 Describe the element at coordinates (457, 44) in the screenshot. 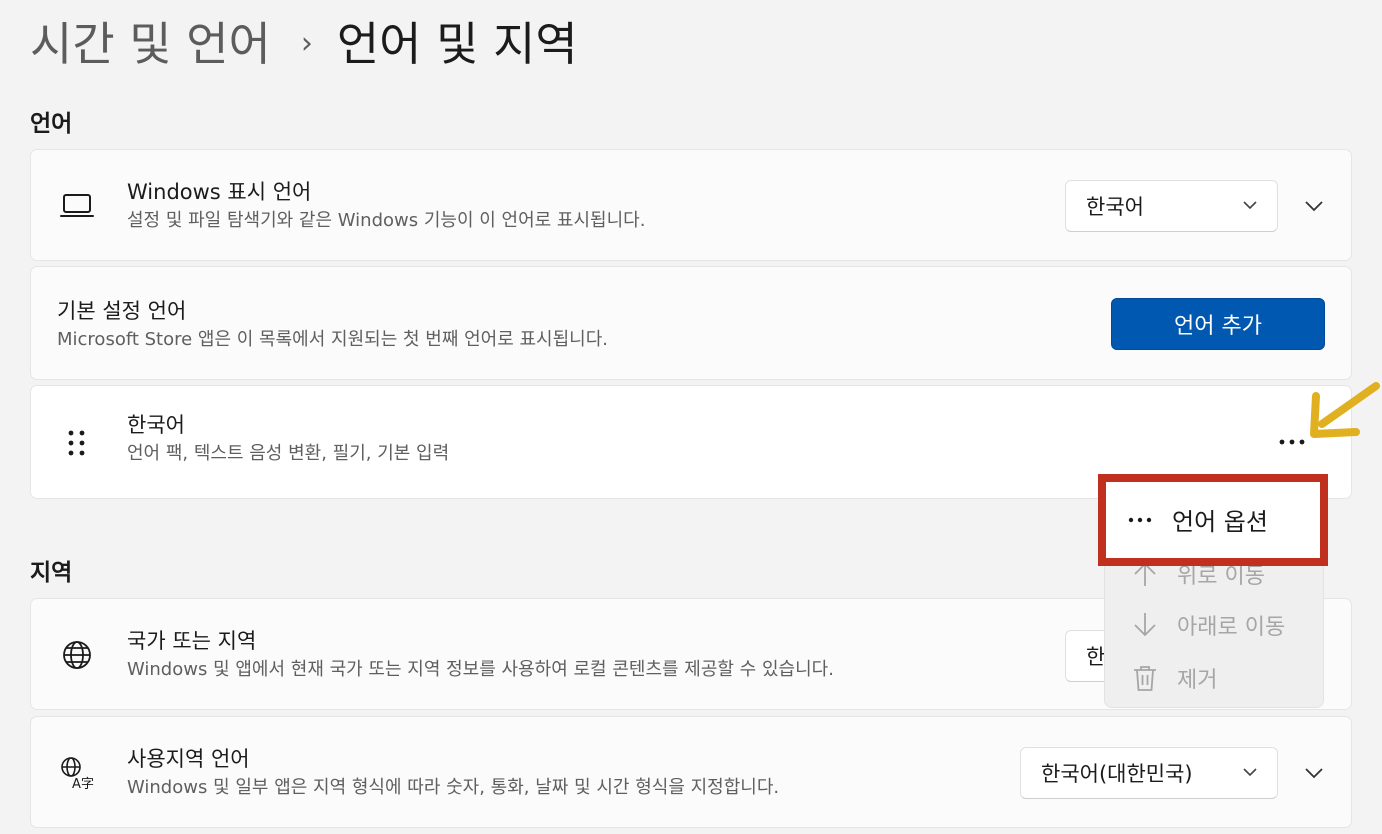

I see `page-title: 언어 및 지역` at that location.